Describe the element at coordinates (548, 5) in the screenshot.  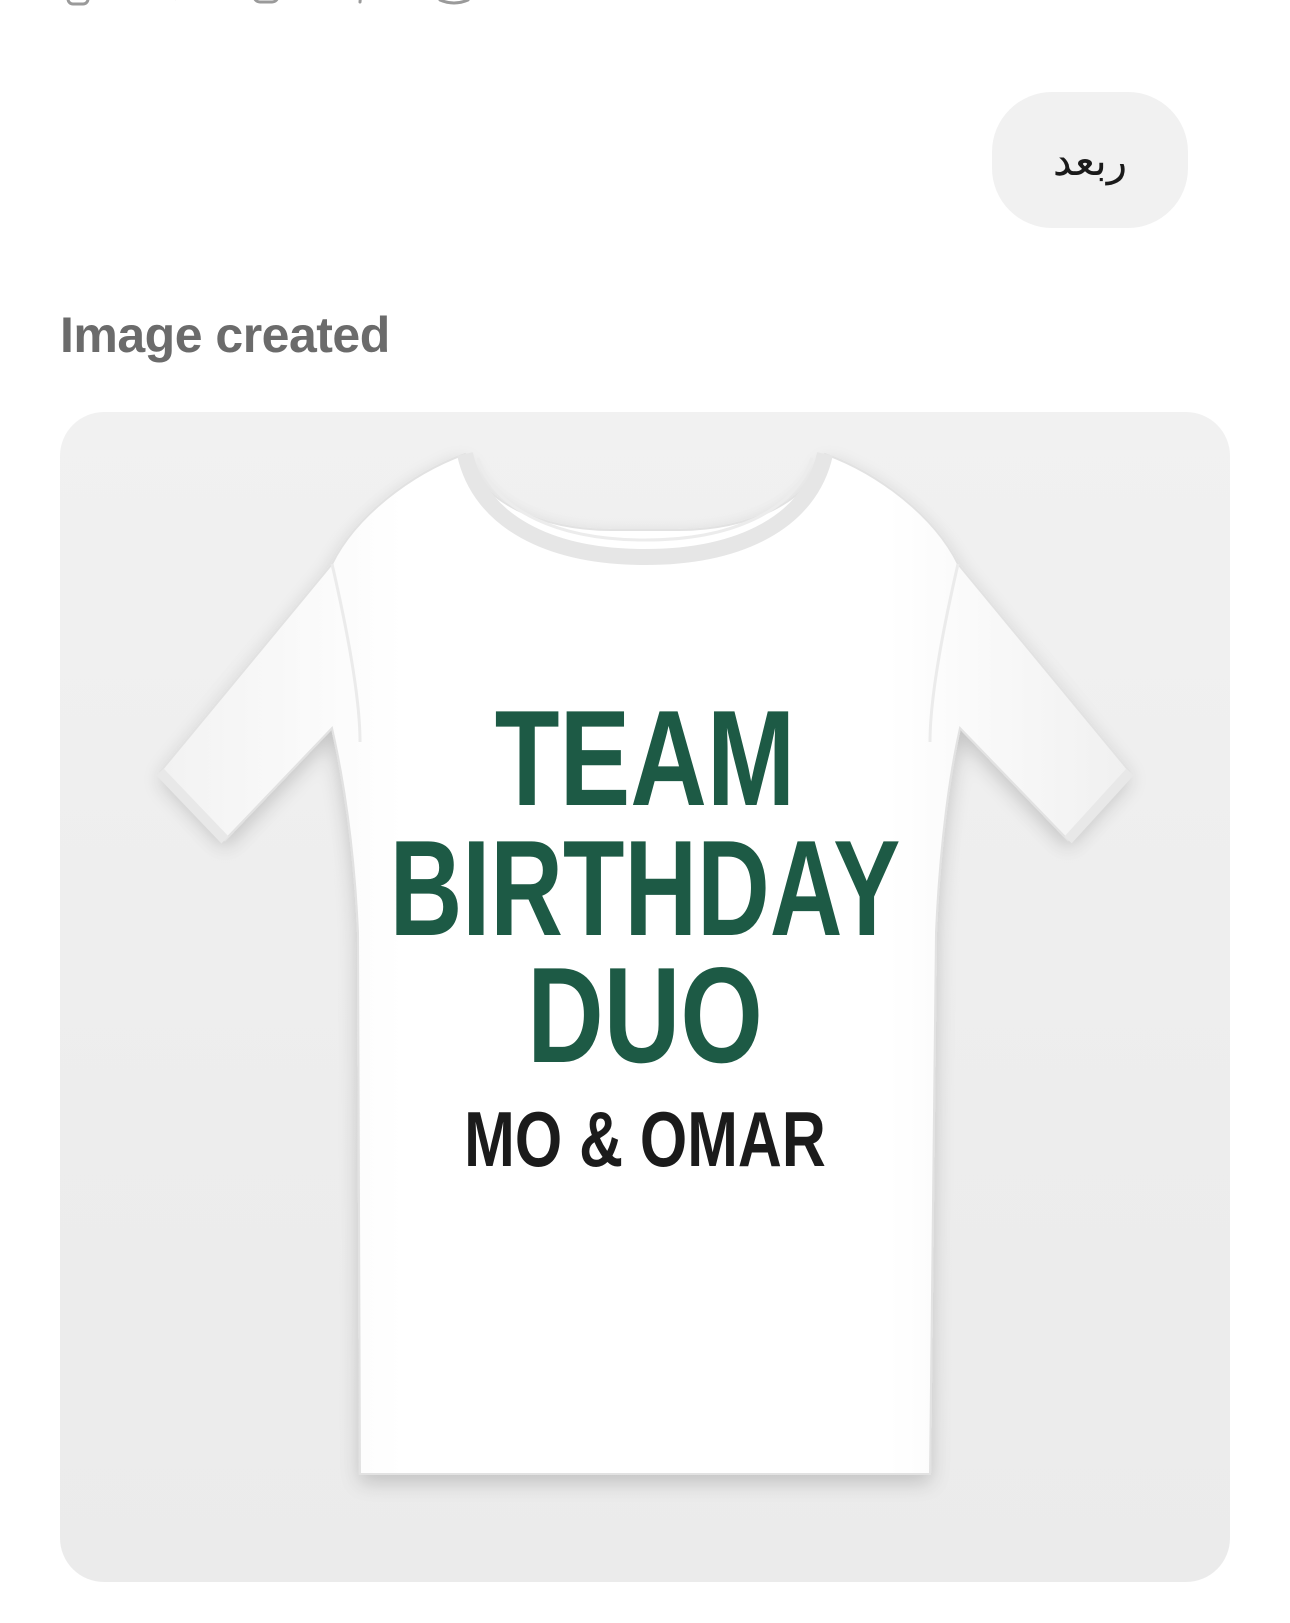
I see `regenerate-icon` at that location.